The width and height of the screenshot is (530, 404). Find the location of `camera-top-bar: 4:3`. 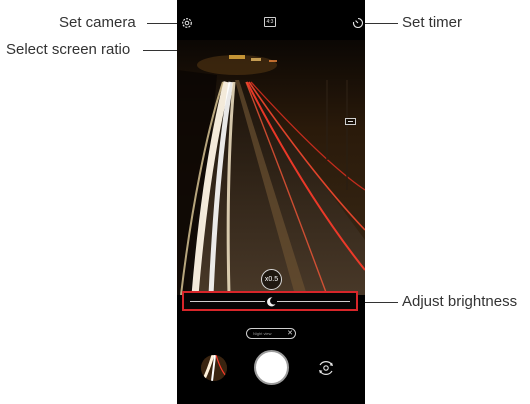

camera-top-bar: 4:3 is located at coordinates (271, 20).